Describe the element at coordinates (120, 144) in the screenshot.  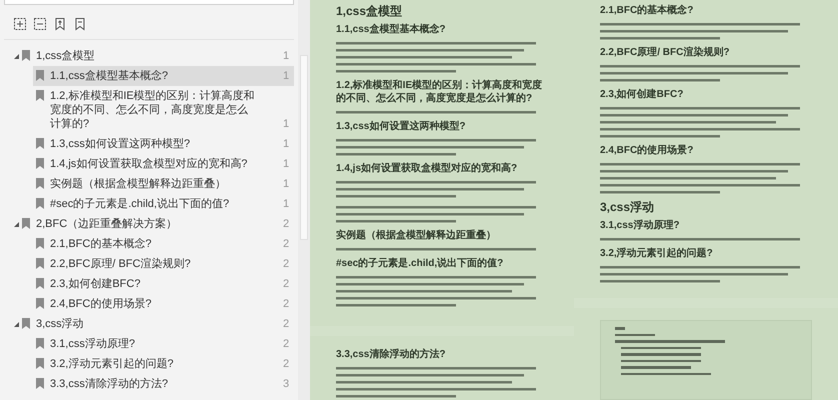
I see `outline-item-label: 1.3,css如何设置这两种模型?` at that location.